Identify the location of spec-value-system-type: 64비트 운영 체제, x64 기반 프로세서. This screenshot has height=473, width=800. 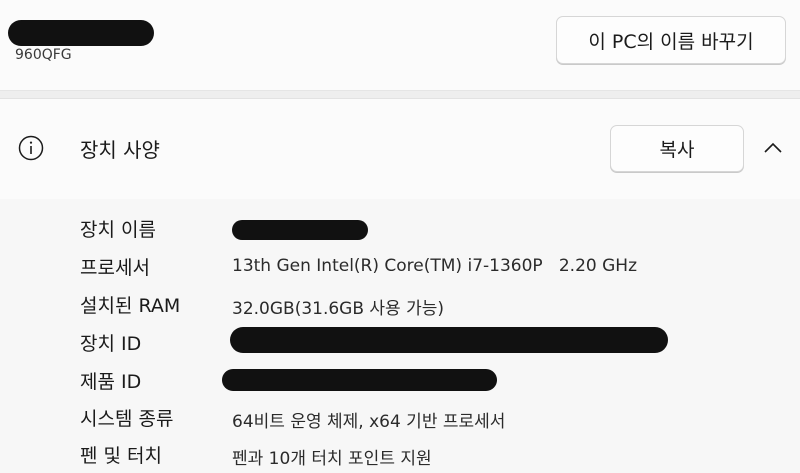
(369, 422).